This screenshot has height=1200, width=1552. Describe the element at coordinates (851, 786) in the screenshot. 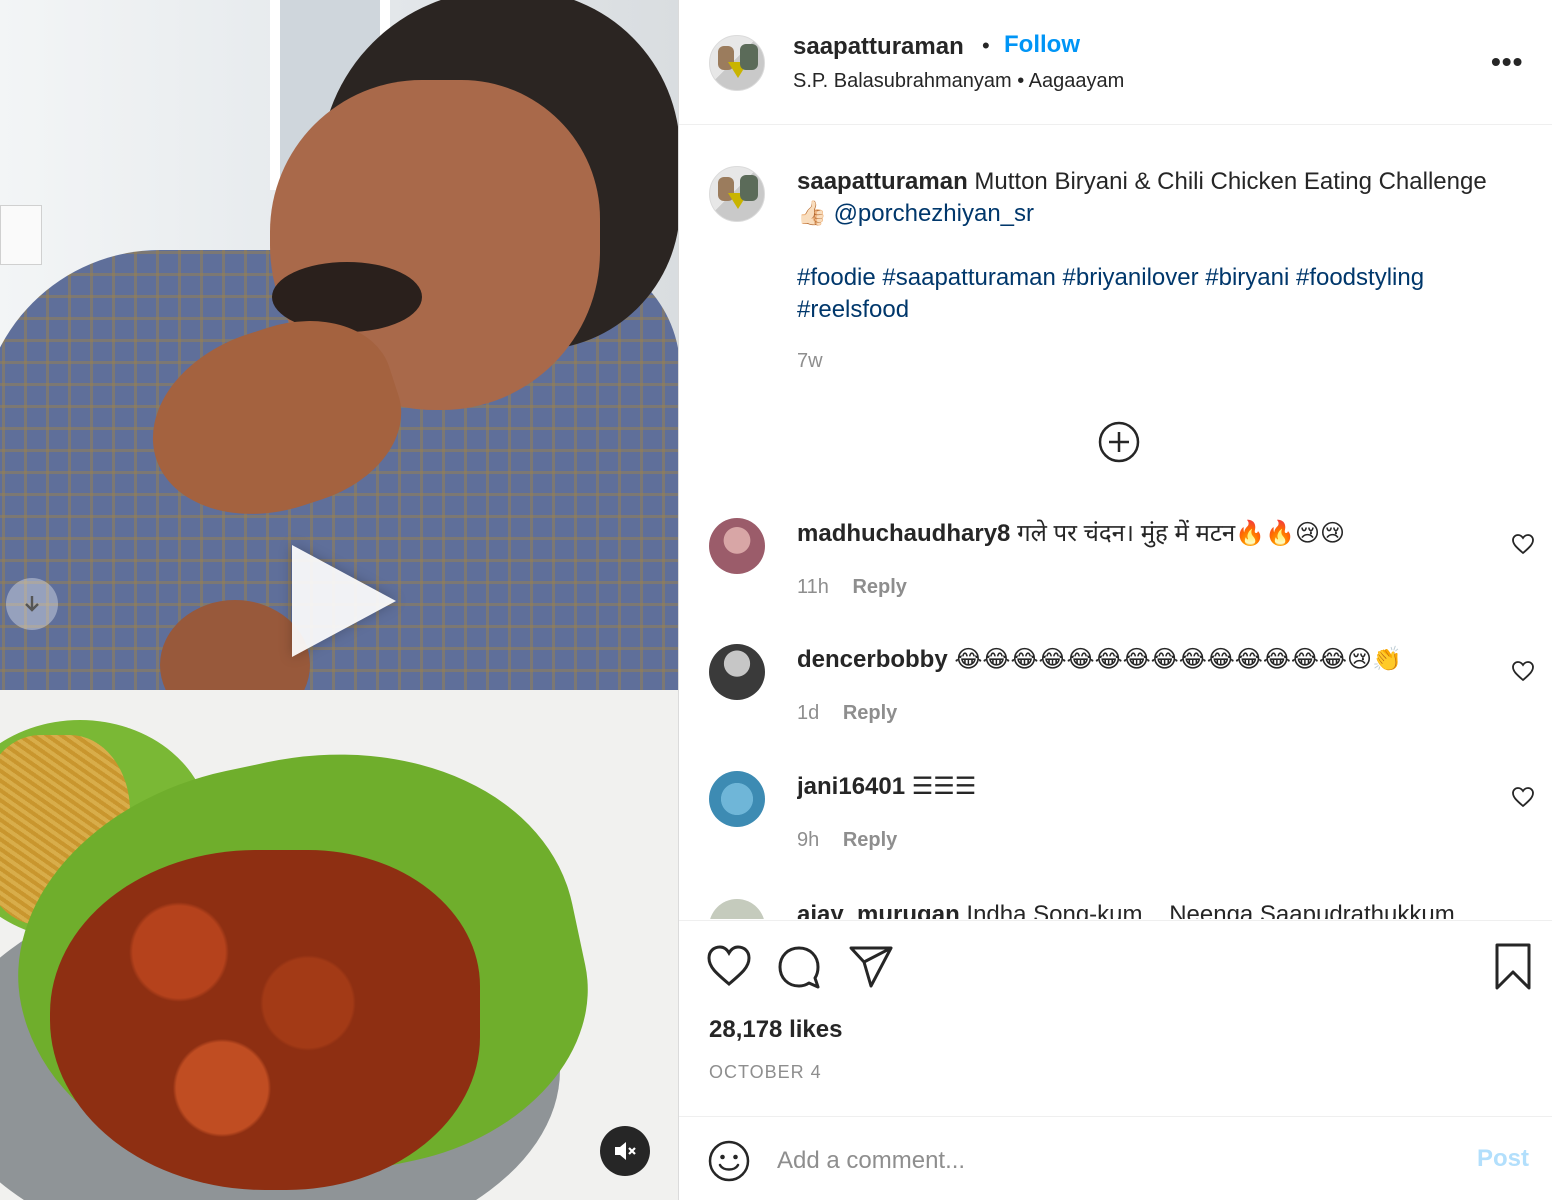

I see `comment-username: jani16401` at that location.